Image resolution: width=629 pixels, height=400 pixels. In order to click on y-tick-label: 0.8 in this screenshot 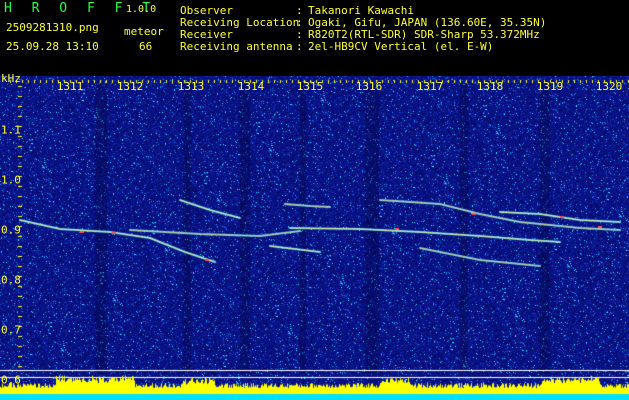, I will do `click(11, 280)`.